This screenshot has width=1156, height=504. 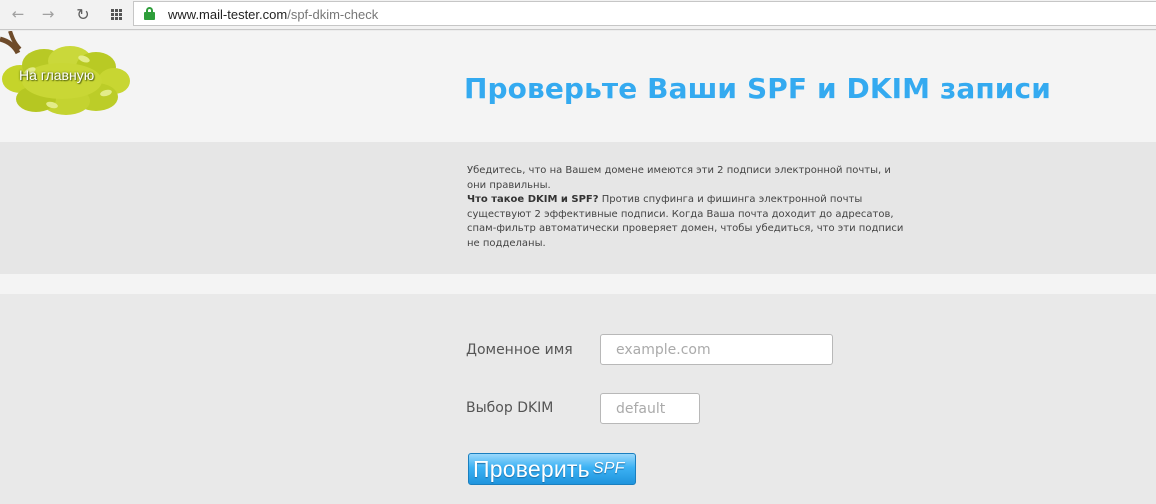 What do you see at coordinates (757, 88) in the screenshot?
I see `page-title: Проверьте Ваши SPF и DKIM записи` at bounding box center [757, 88].